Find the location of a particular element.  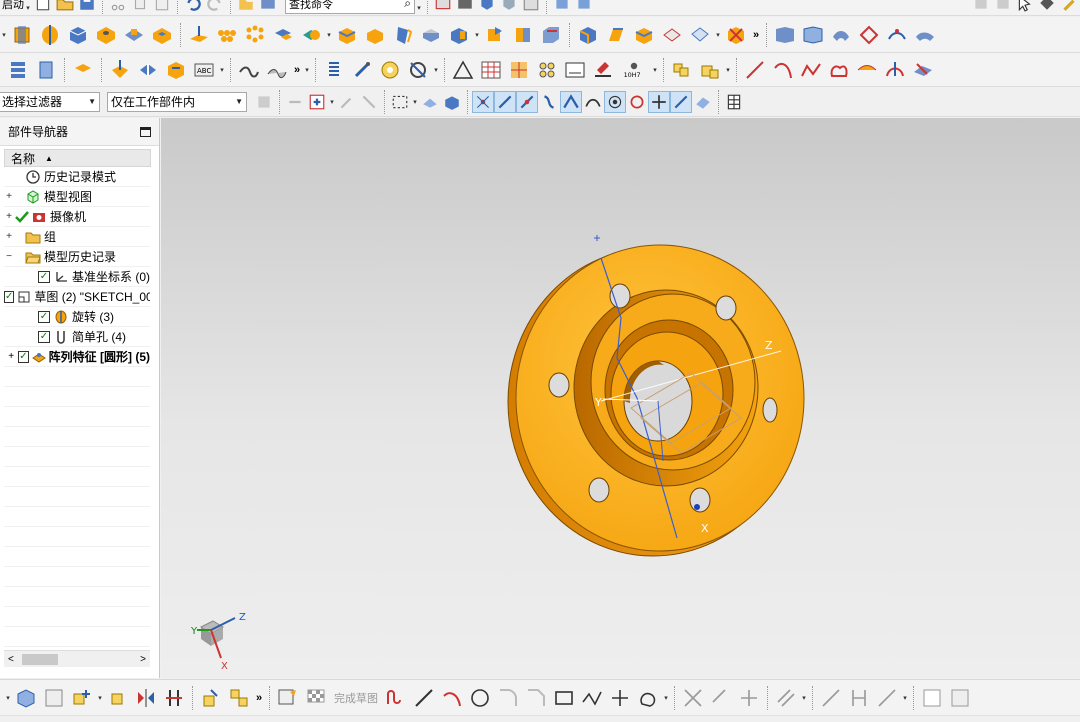

select-caret: ▾ is located at coordinates (332, 102).